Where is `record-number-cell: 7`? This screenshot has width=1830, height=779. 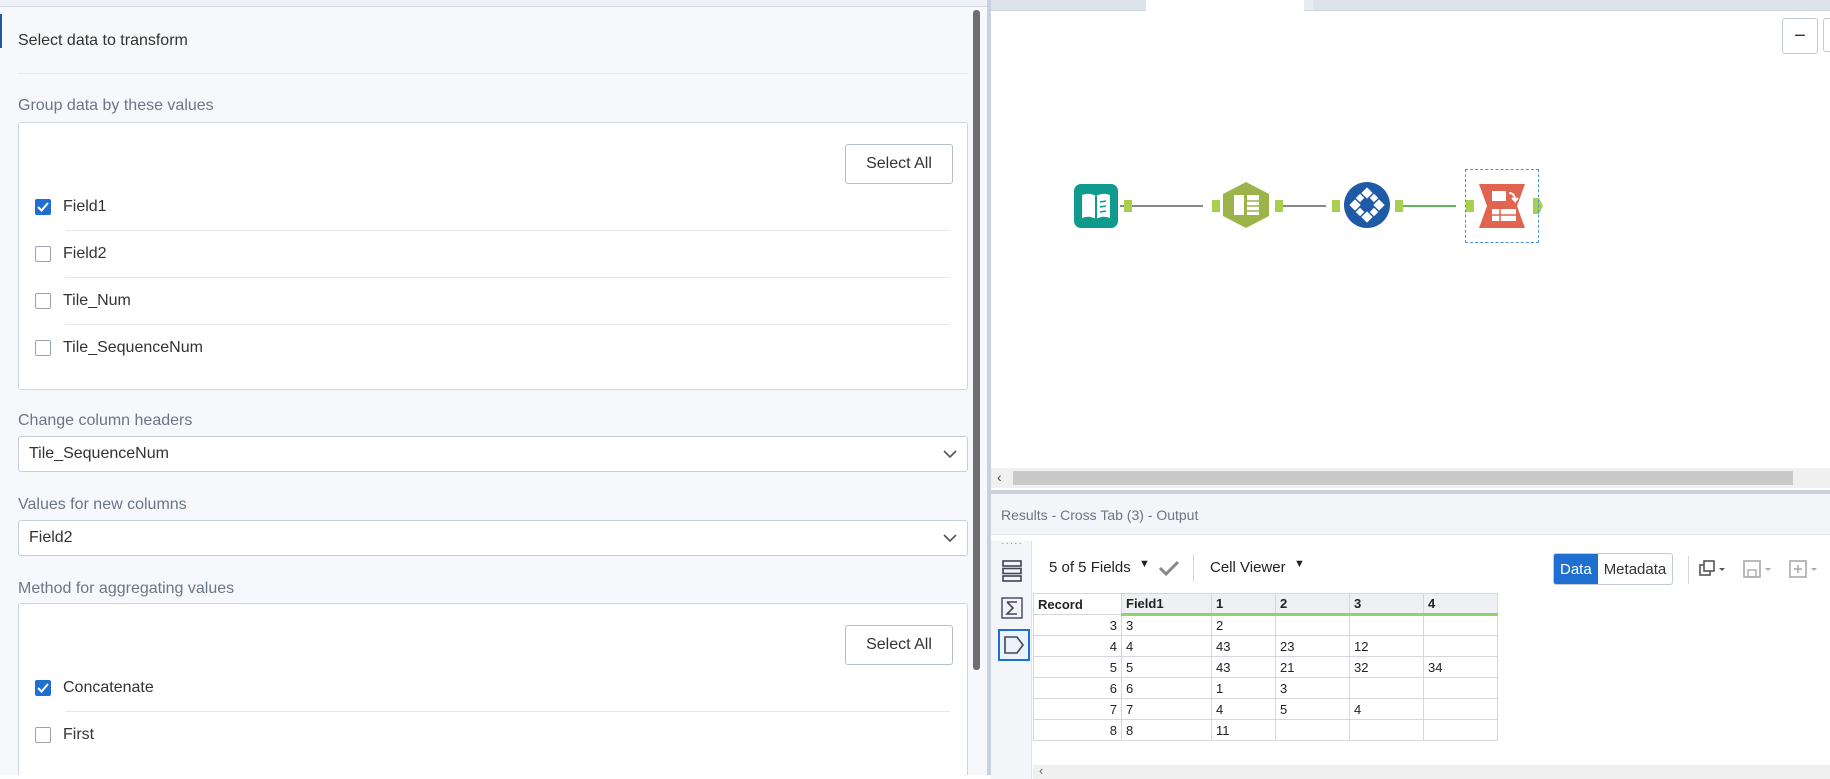
record-number-cell: 7 is located at coordinates (1077, 709).